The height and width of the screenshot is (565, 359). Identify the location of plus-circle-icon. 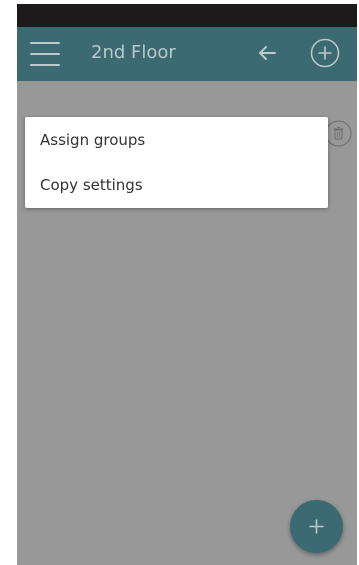
(325, 53).